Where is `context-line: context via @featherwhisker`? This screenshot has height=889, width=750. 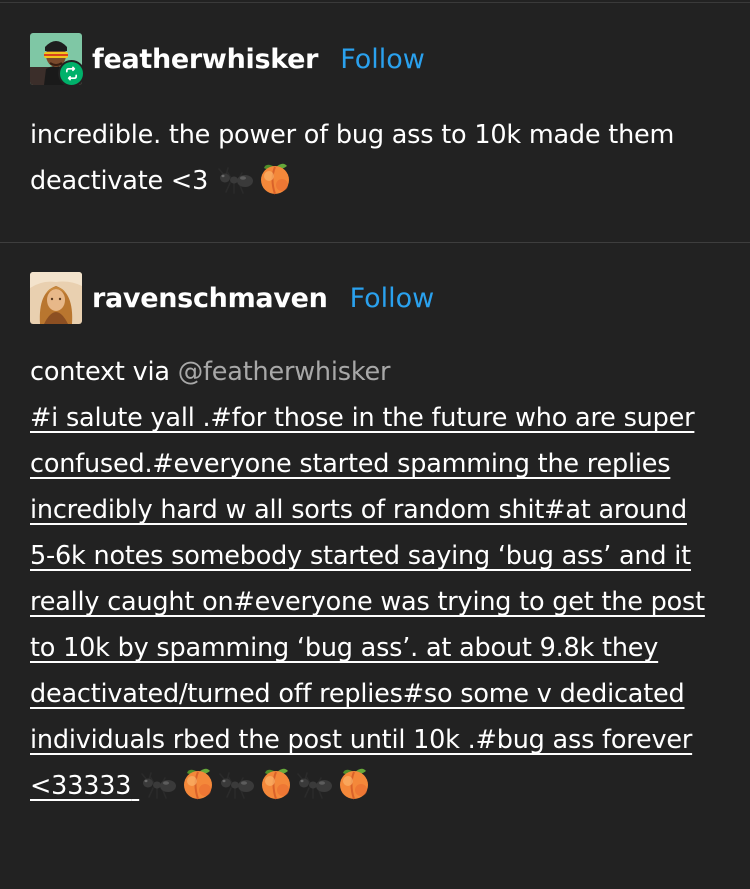
context-line: context via @featherwhisker is located at coordinates (373, 372).